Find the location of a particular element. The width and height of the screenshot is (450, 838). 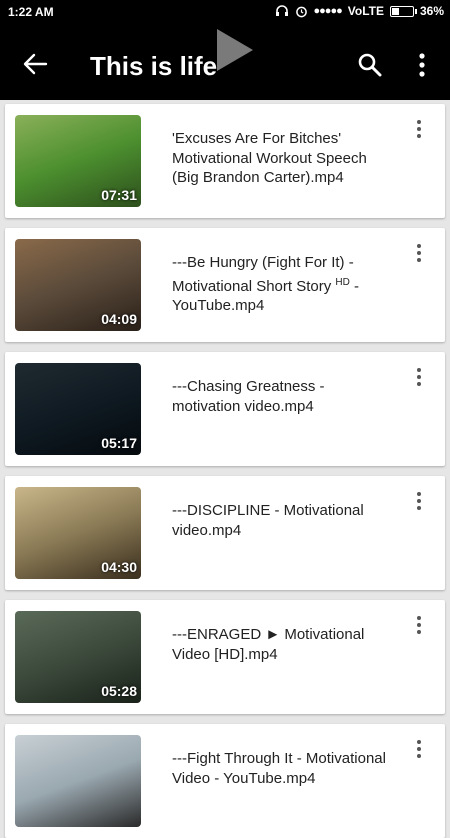

video-title: ---ENRAGED ► Motivational Video [HD].mp4 is located at coordinates (268, 644).